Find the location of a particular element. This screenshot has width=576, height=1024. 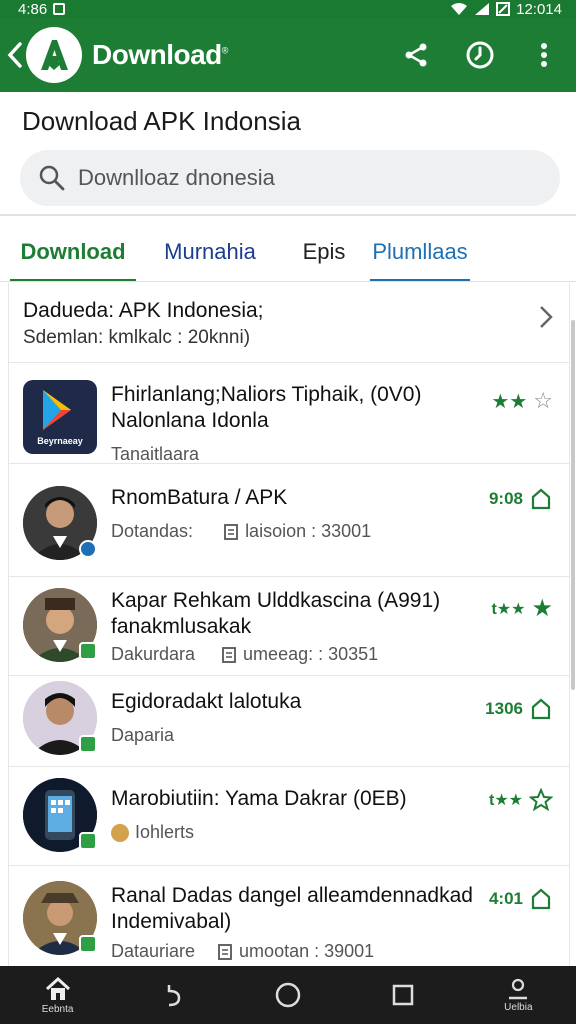

download-count: 1306 is located at coordinates (519, 709).